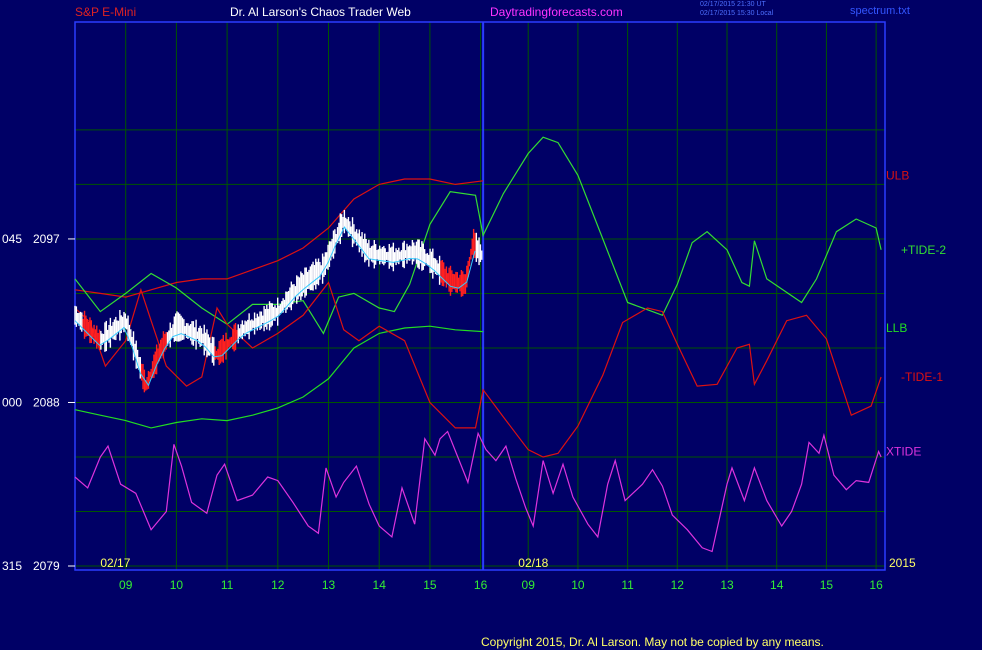 This screenshot has width=982, height=650. I want to click on series-label: XTIDE, so click(903, 452).